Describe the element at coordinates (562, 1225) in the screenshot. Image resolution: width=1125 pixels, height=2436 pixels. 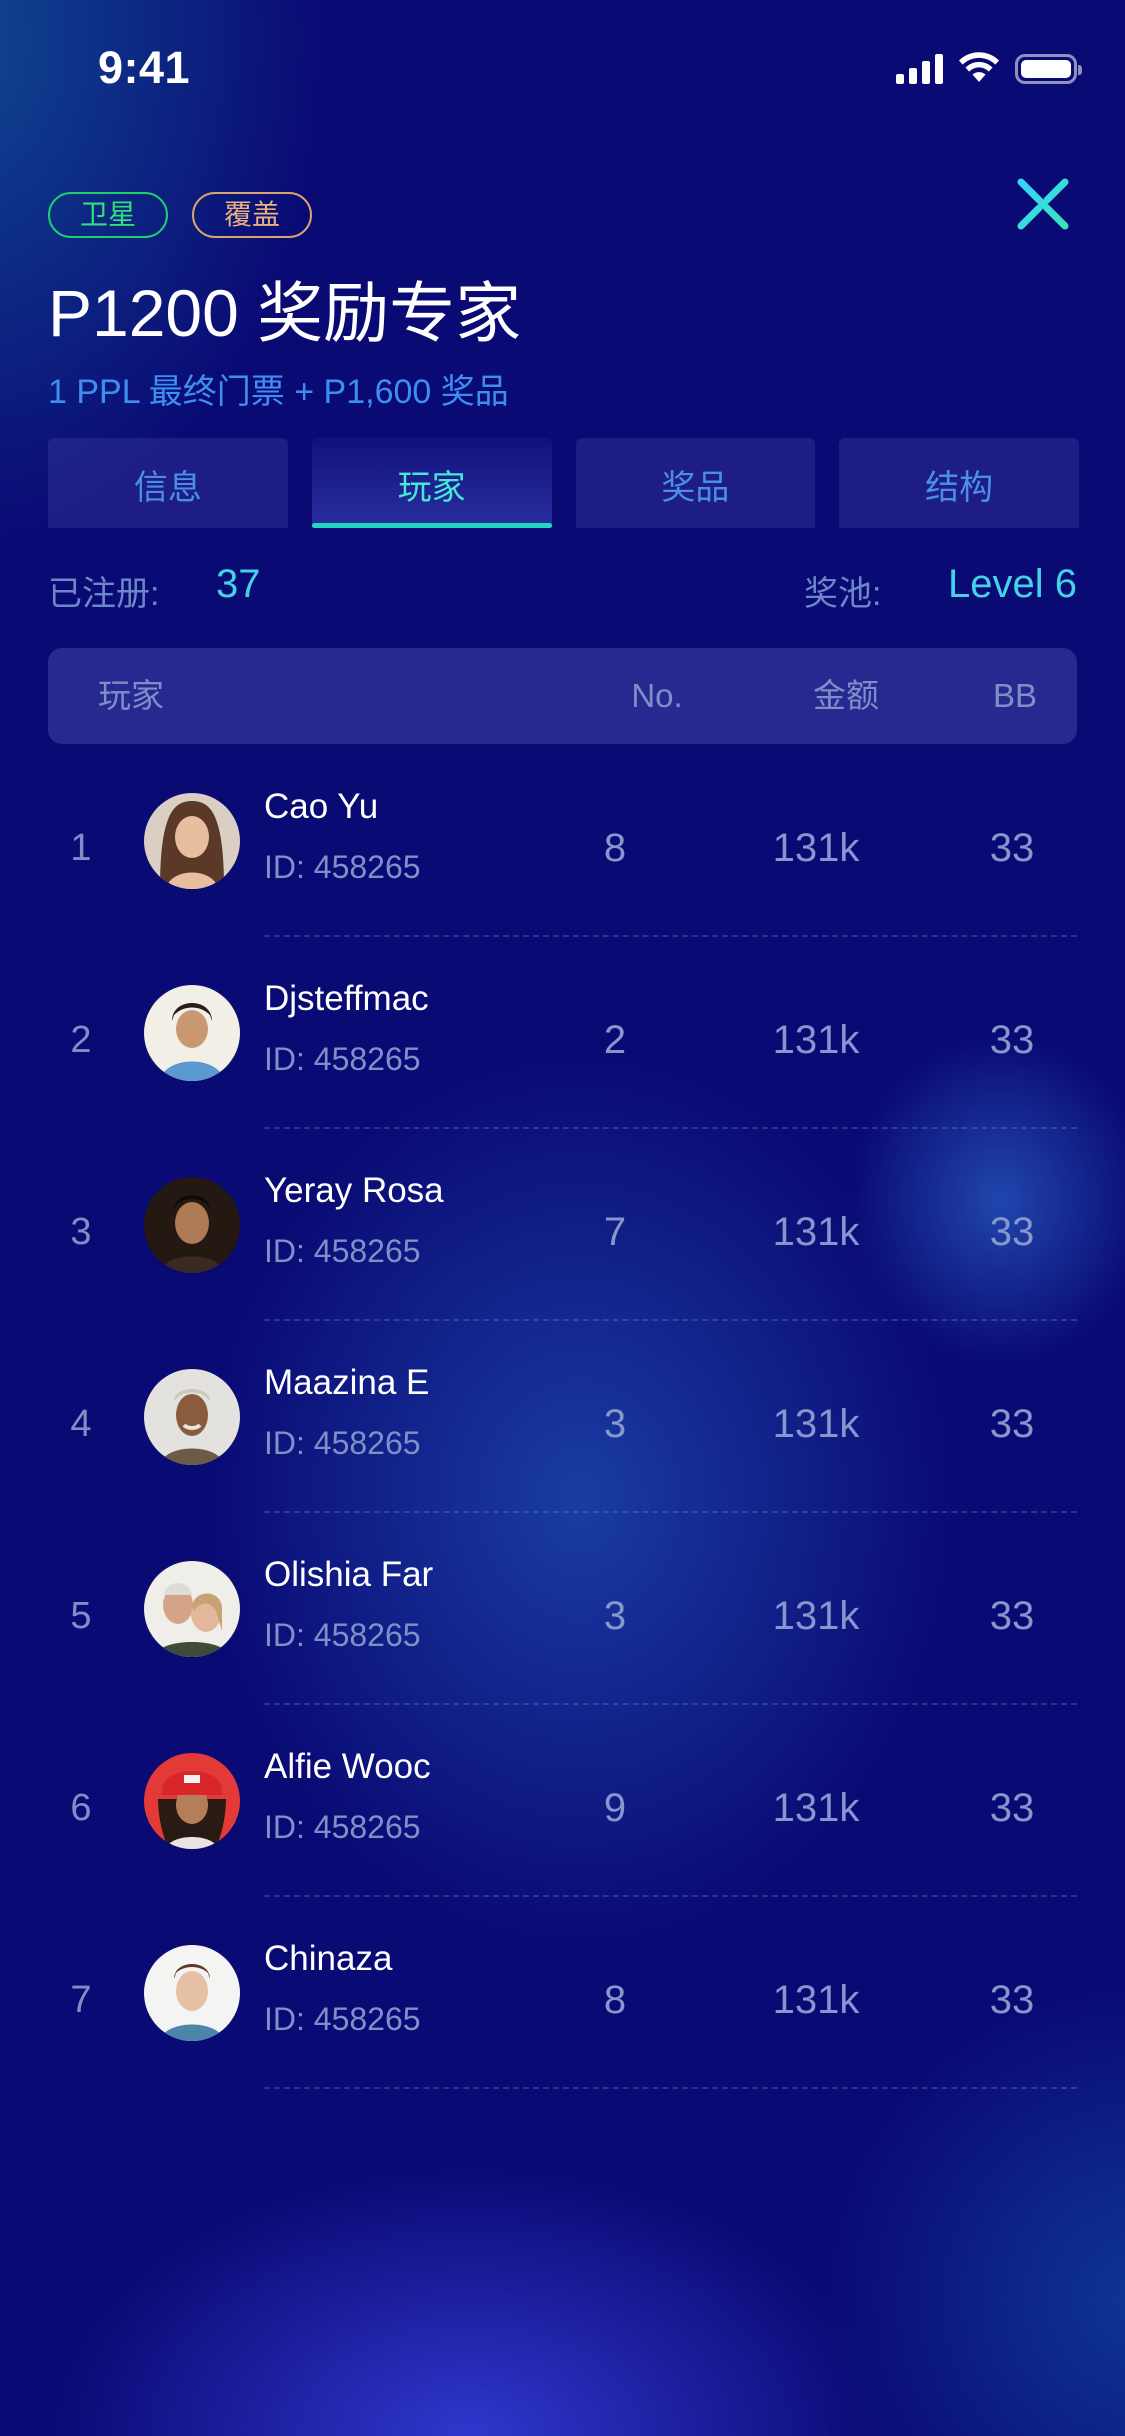
I see `table-row: 3 Yeray Rosa ID: 458265 7 131k 33` at that location.